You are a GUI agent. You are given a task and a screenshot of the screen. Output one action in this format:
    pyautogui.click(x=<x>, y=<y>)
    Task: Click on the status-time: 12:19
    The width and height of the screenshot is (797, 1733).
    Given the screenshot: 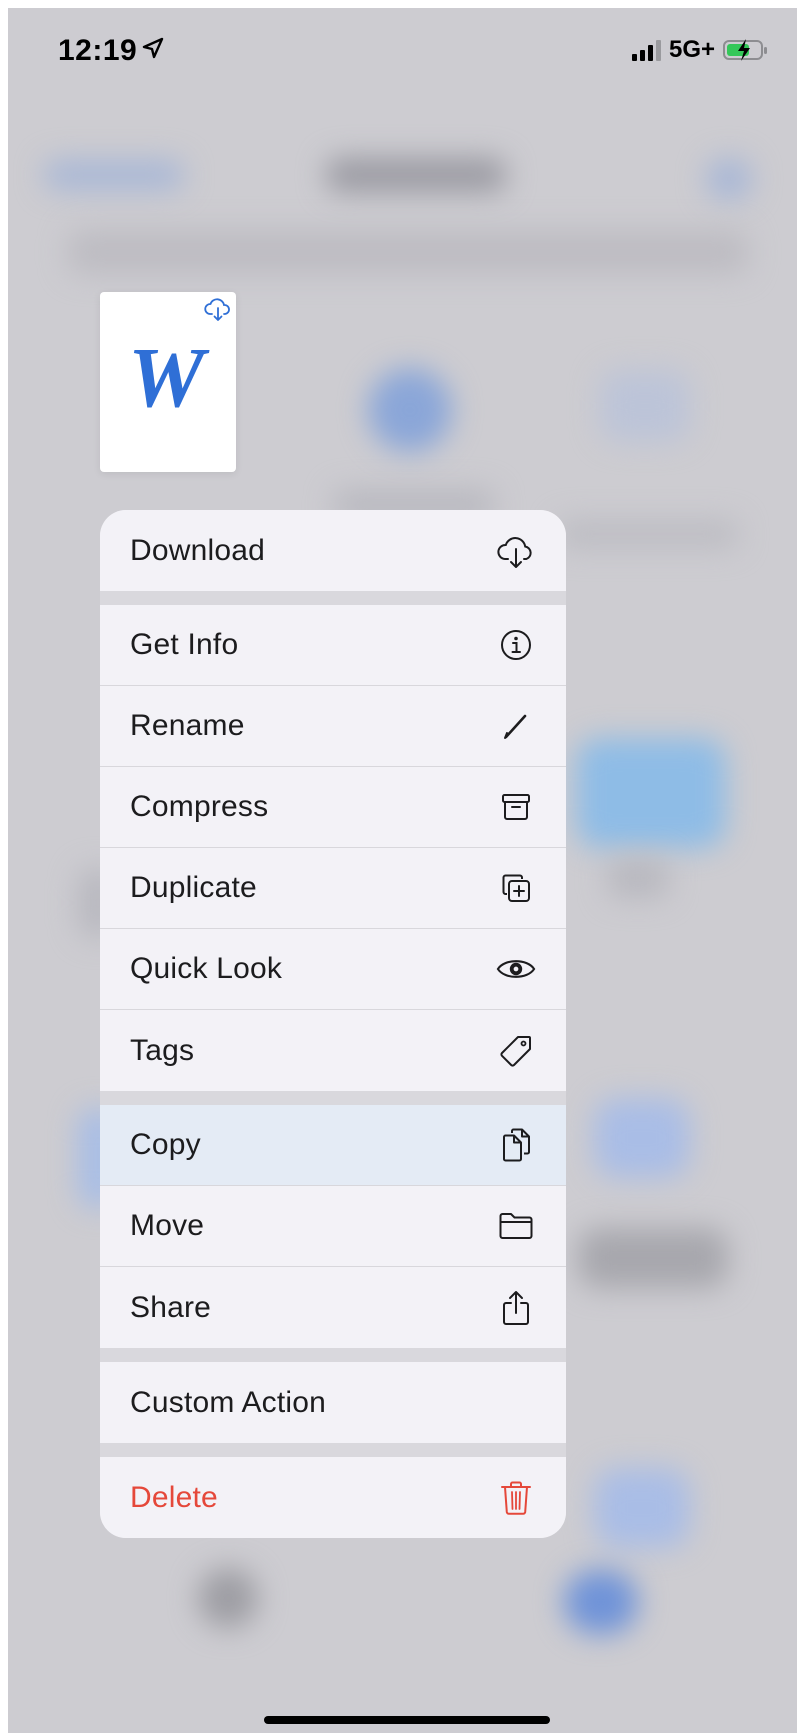 What is the action you would take?
    pyautogui.click(x=111, y=51)
    